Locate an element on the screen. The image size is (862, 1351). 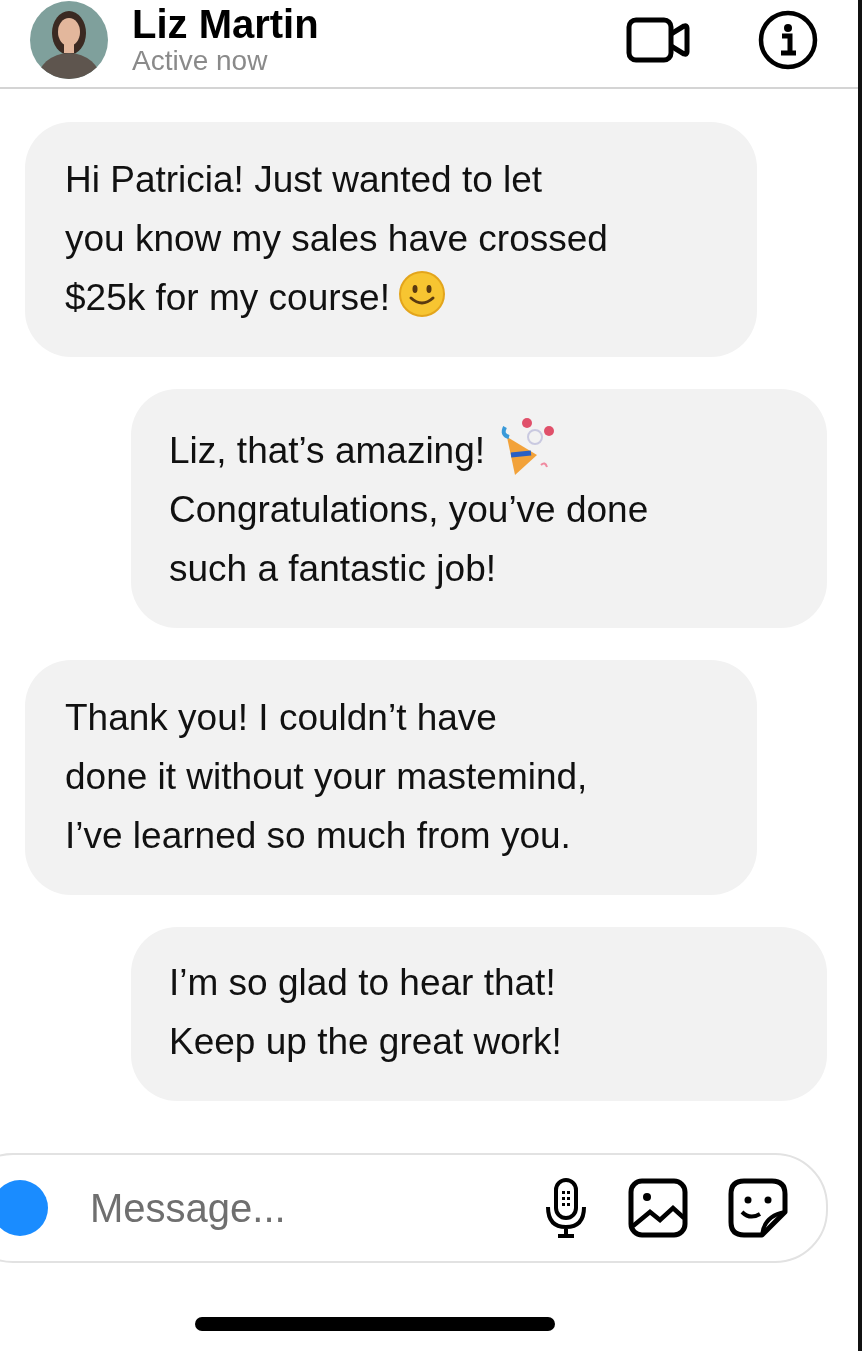
sticker-icon is located at coordinates (758, 1208).